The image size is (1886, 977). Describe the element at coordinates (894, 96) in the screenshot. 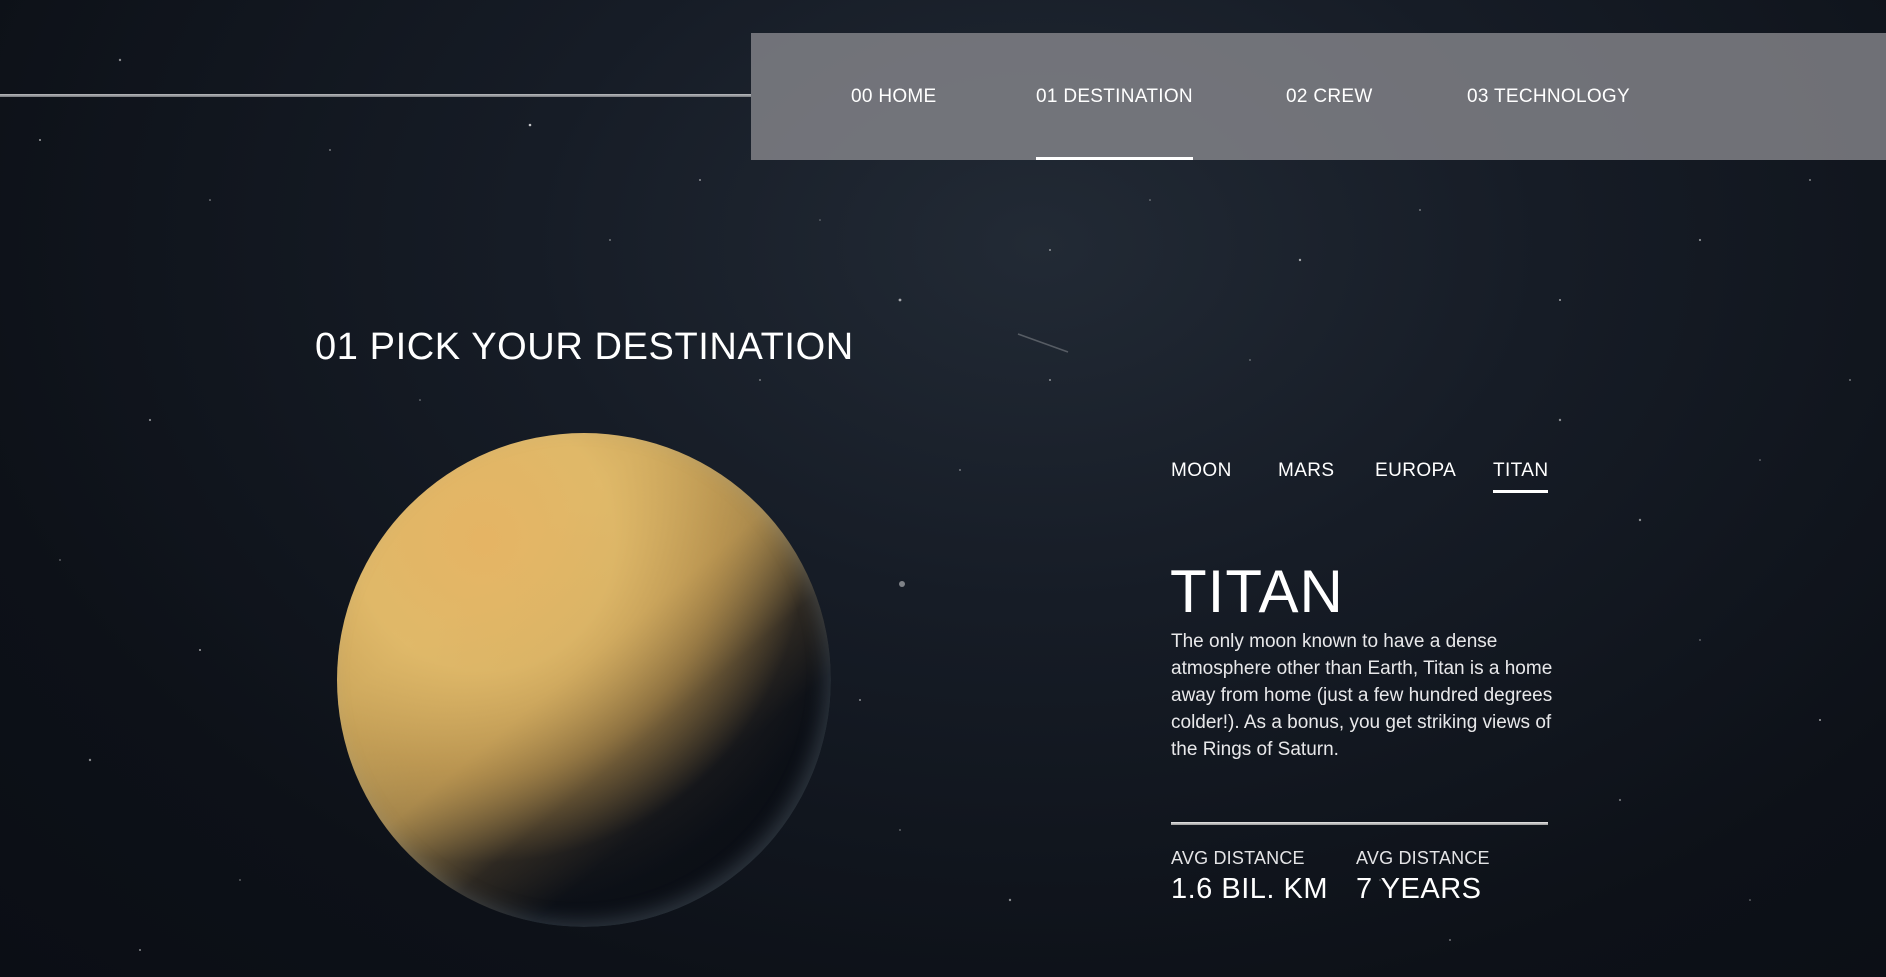

I see `nav-item-home: 00 HOME` at that location.